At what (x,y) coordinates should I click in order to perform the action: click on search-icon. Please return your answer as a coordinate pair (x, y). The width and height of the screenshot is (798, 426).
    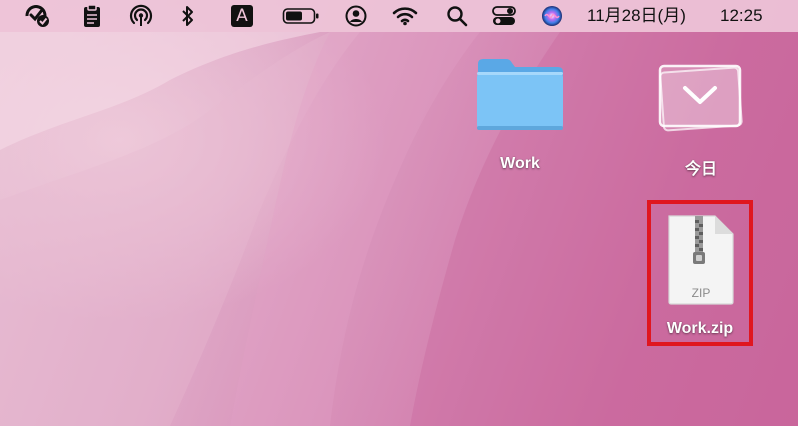
    Looking at the image, I should click on (457, 16).